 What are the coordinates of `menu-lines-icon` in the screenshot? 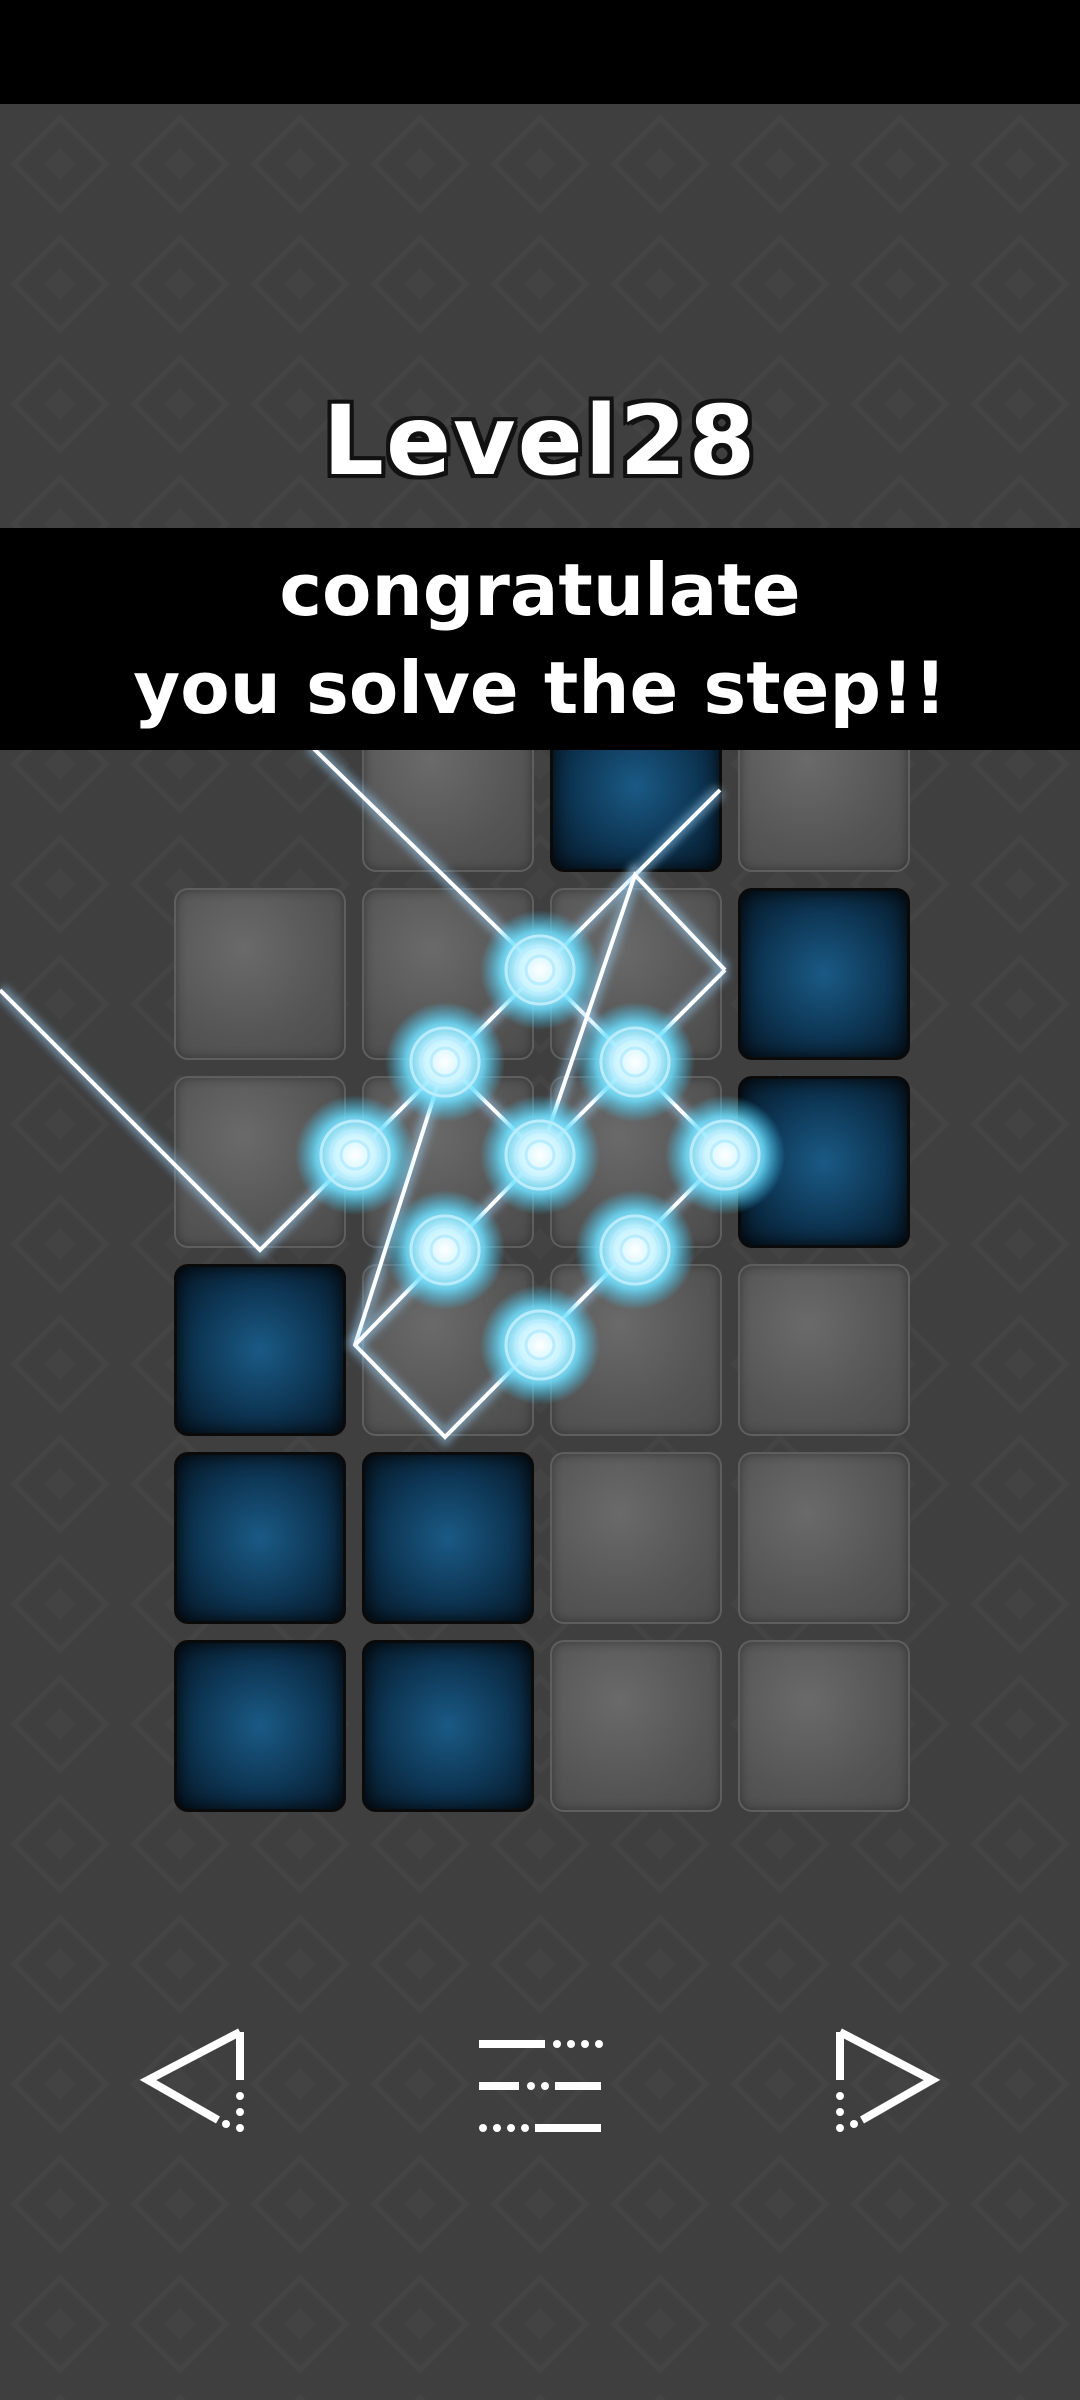 It's located at (541, 2086).